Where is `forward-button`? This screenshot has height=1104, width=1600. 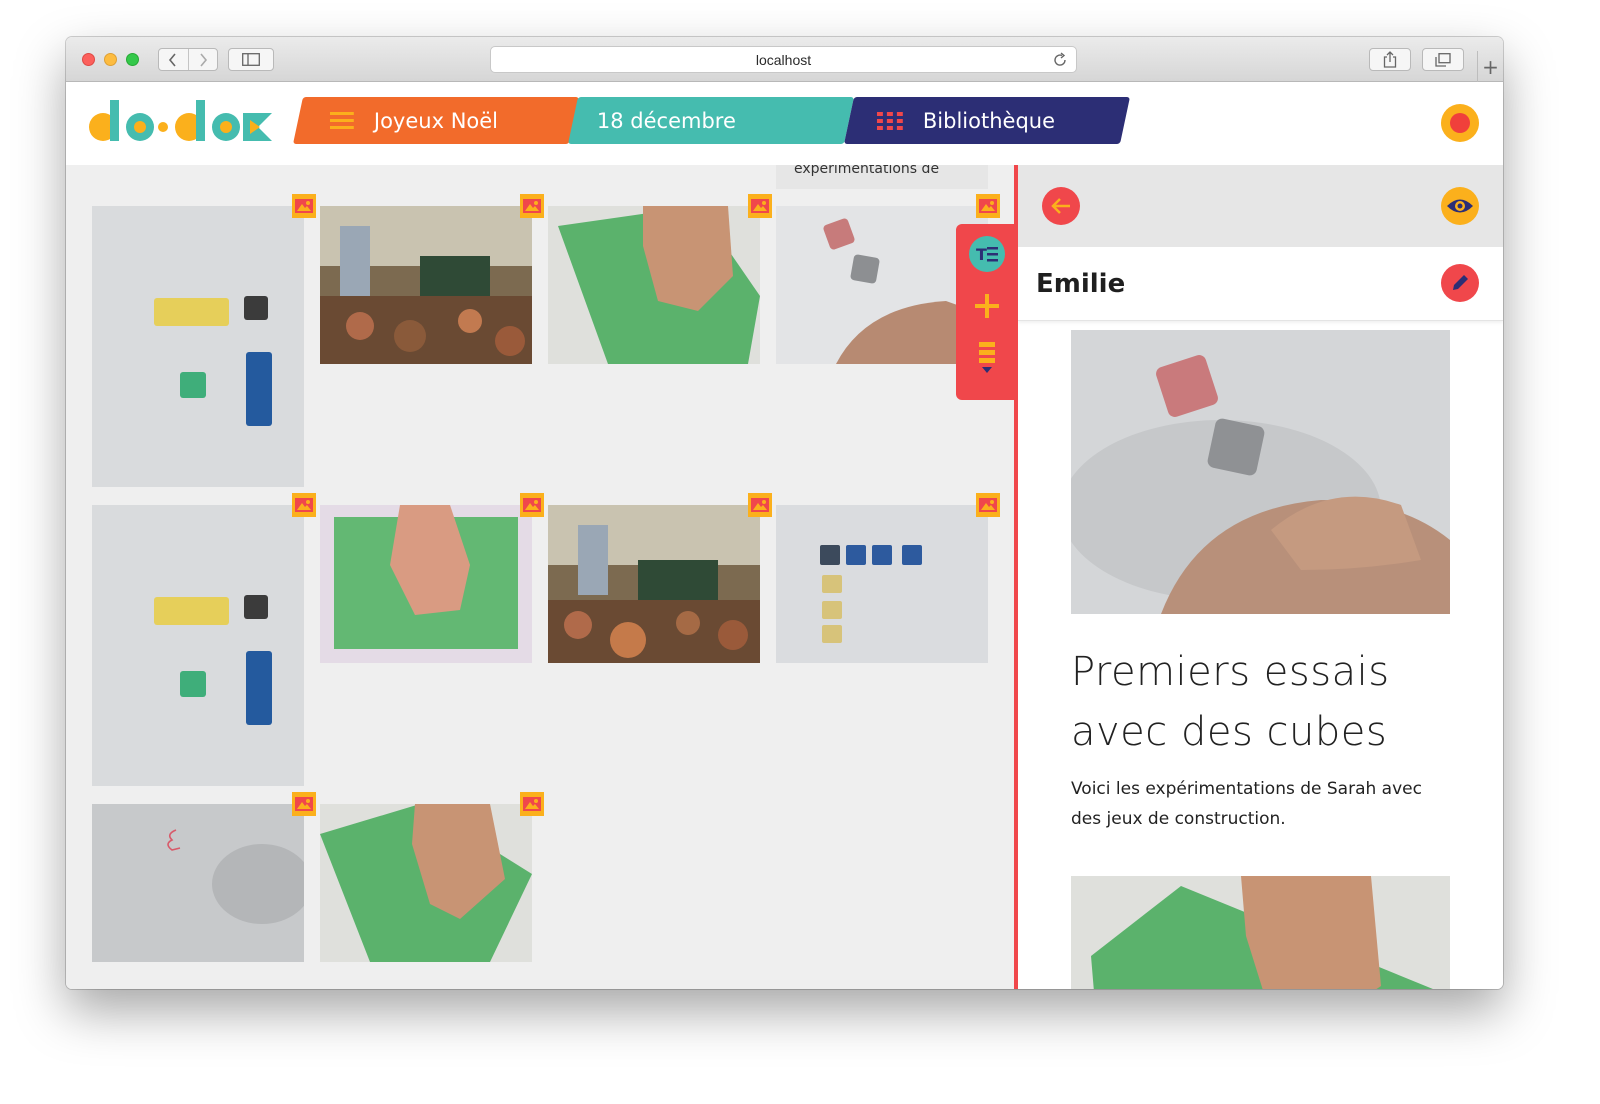 forward-button is located at coordinates (202, 59).